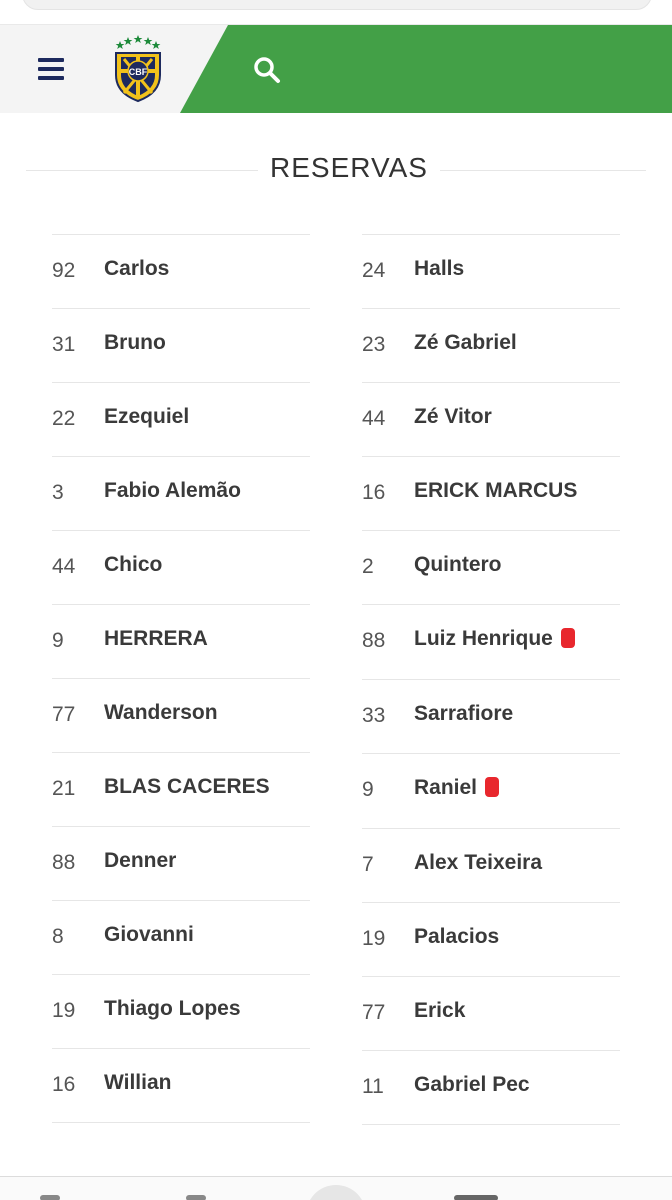  Describe the element at coordinates (439, 1011) in the screenshot. I see `player-name: Erick` at that location.